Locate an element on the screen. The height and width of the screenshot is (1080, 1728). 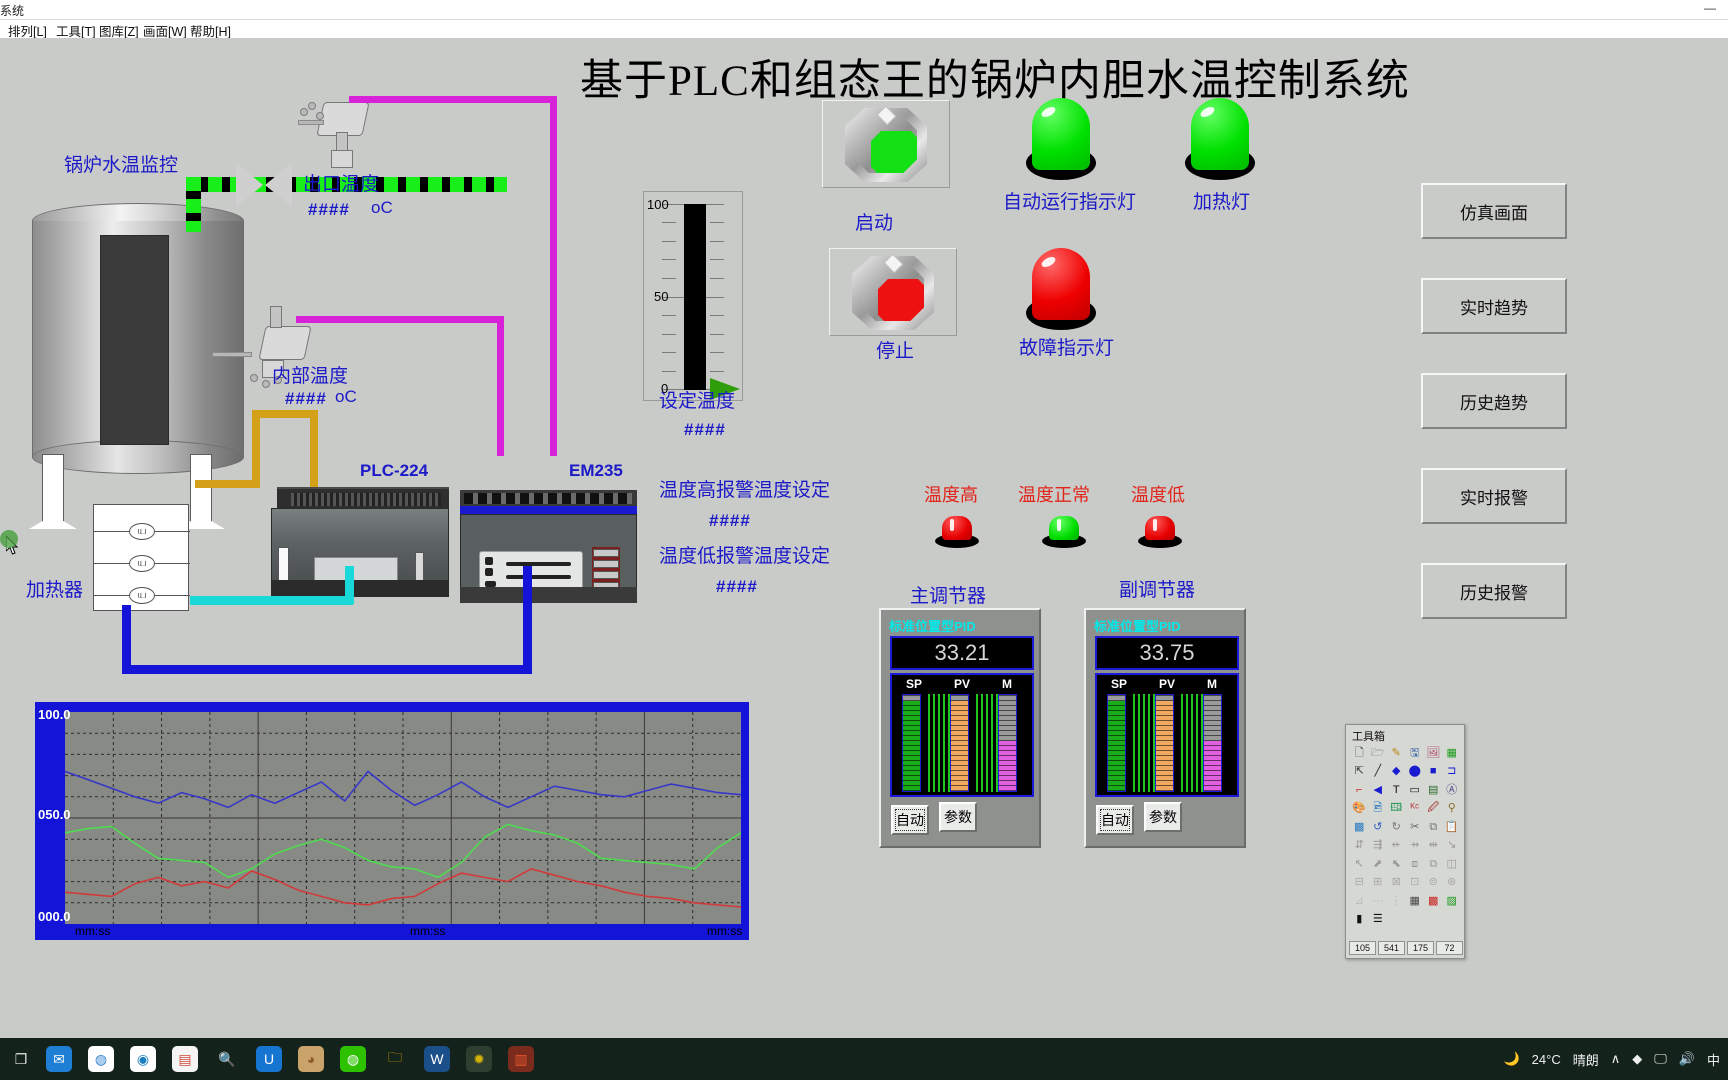
kingview-icon: ✹ is located at coordinates (479, 1059).